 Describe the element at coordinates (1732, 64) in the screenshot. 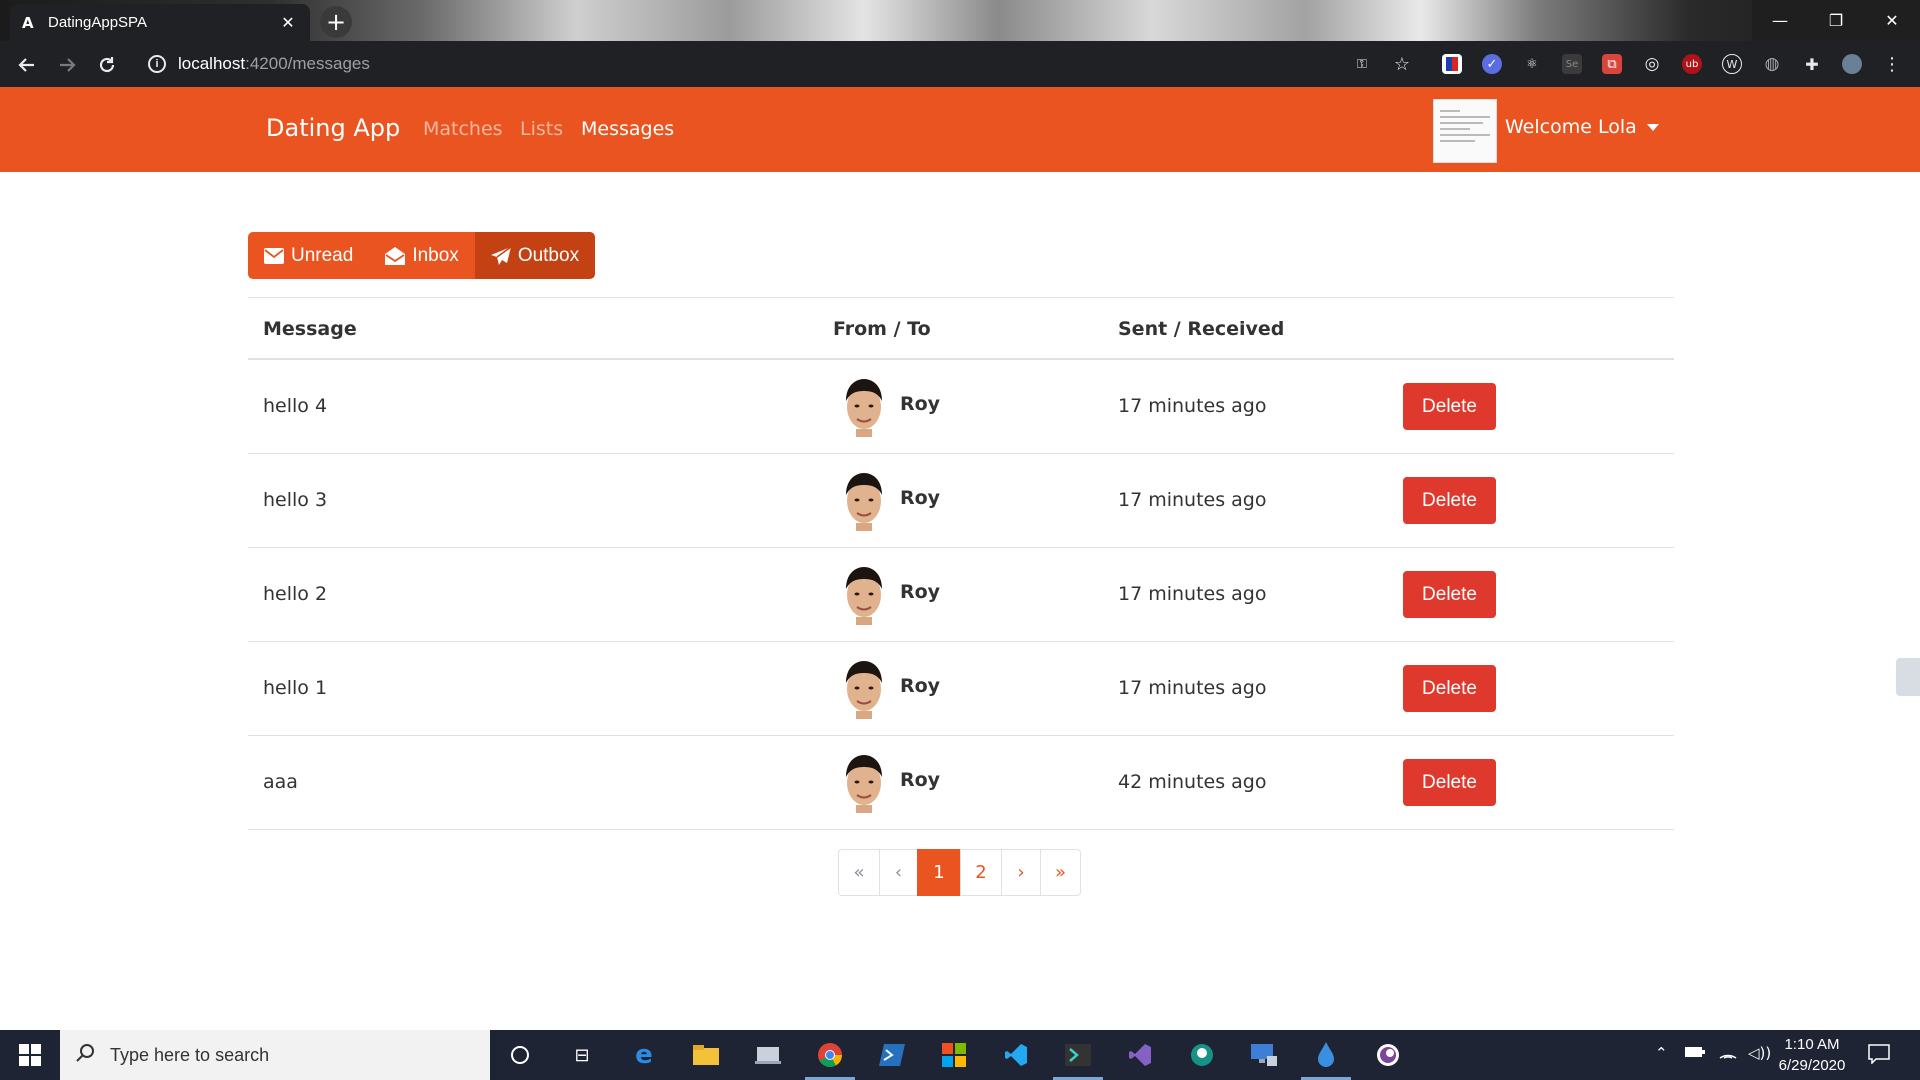

I see `extension-w-icon: W` at that location.